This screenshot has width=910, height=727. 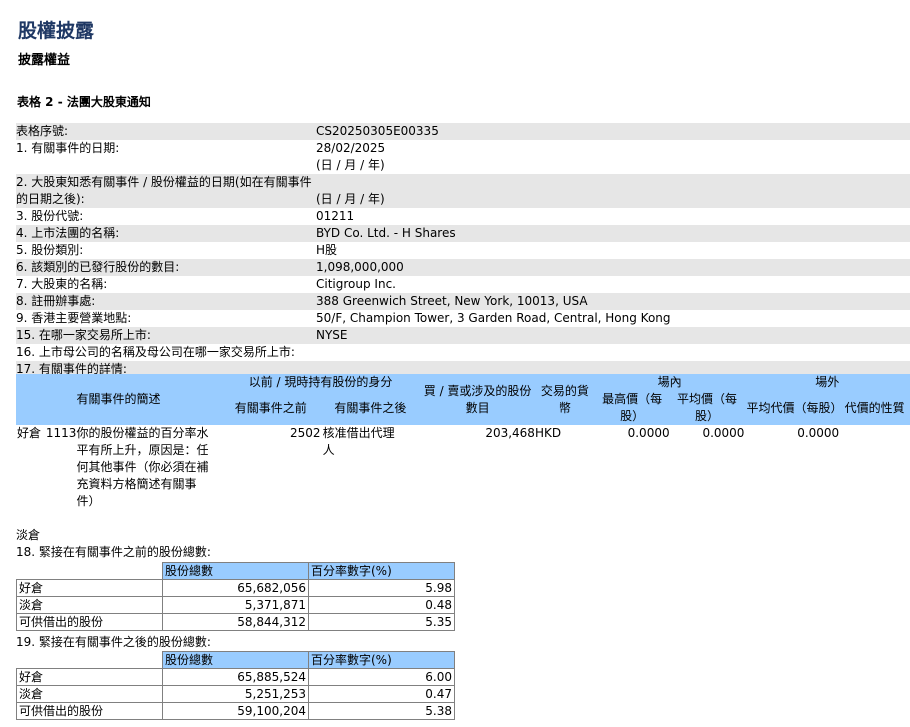 I want to click on table-row: 淡倉 5,251,253 0.47, so click(x=235, y=694).